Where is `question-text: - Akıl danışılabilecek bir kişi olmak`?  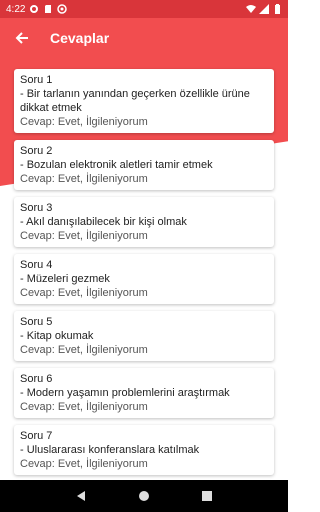 question-text: - Akıl danışılabilecek bir kişi olmak is located at coordinates (103, 222).